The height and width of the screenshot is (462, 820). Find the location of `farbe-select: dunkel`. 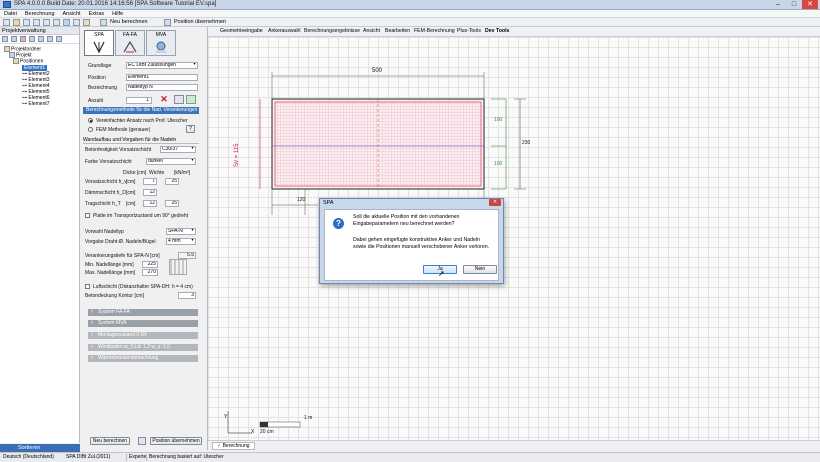

farbe-select: dunkel is located at coordinates (171, 161).